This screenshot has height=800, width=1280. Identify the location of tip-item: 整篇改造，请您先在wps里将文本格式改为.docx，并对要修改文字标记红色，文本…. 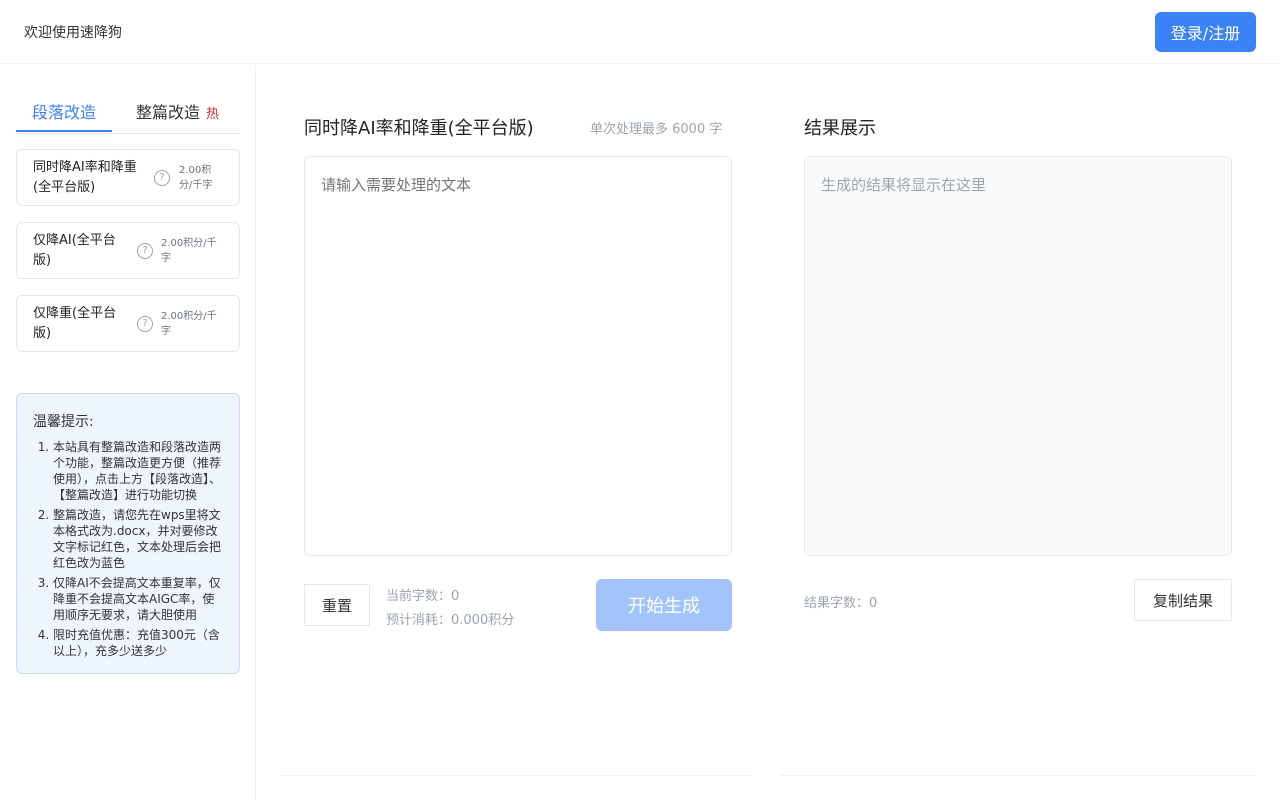
(138, 539).